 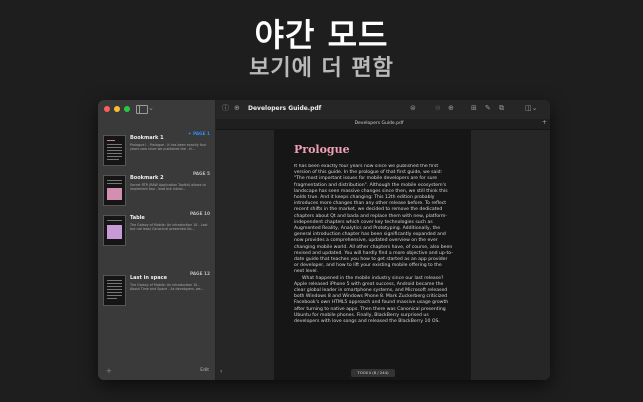 I want to click on bookmark-page: ✦ PAGE 1, so click(x=198, y=134).